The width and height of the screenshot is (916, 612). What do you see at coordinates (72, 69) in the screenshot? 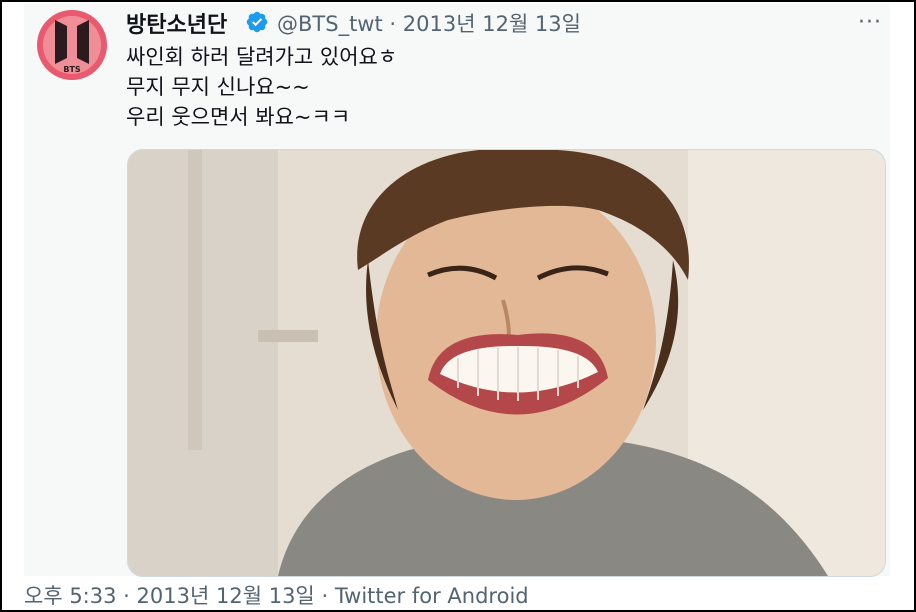
I see `svg-text: BTS` at bounding box center [72, 69].